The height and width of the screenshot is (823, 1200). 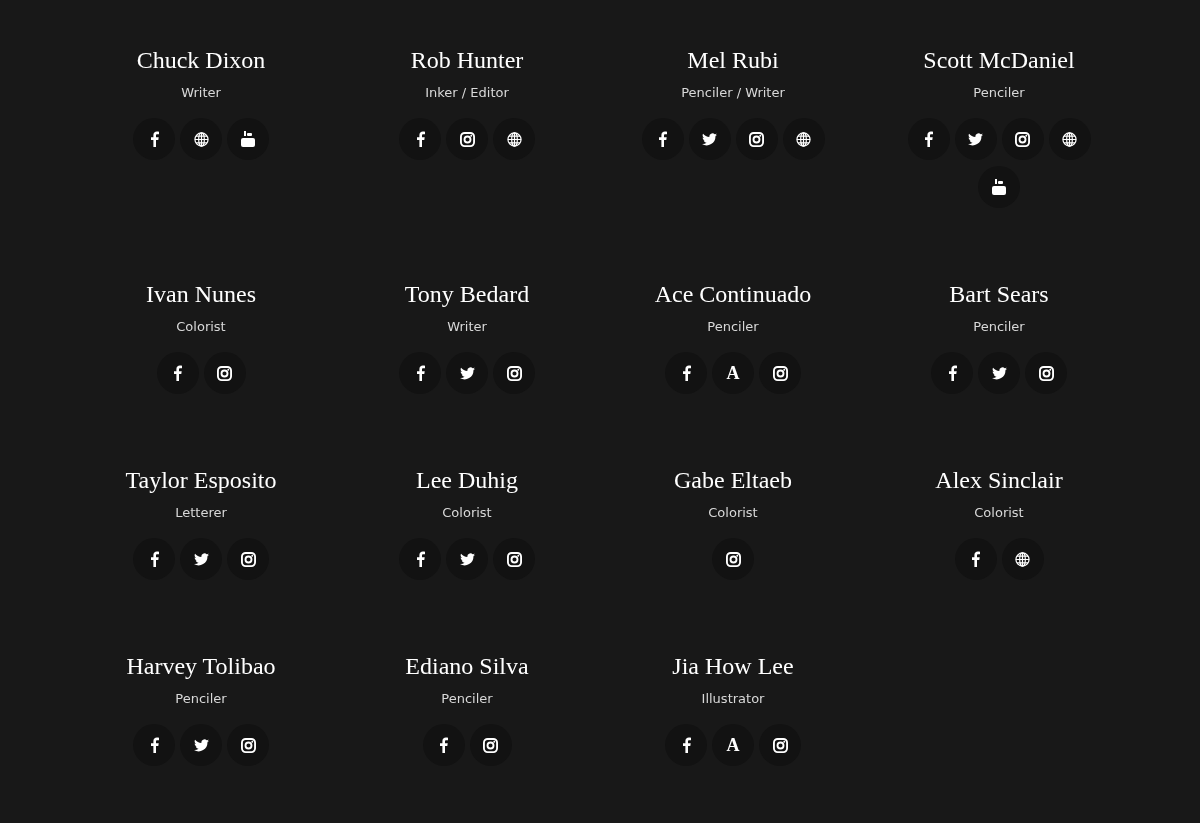 What do you see at coordinates (201, 666) in the screenshot?
I see `person-name: Harvey Tolibao` at bounding box center [201, 666].